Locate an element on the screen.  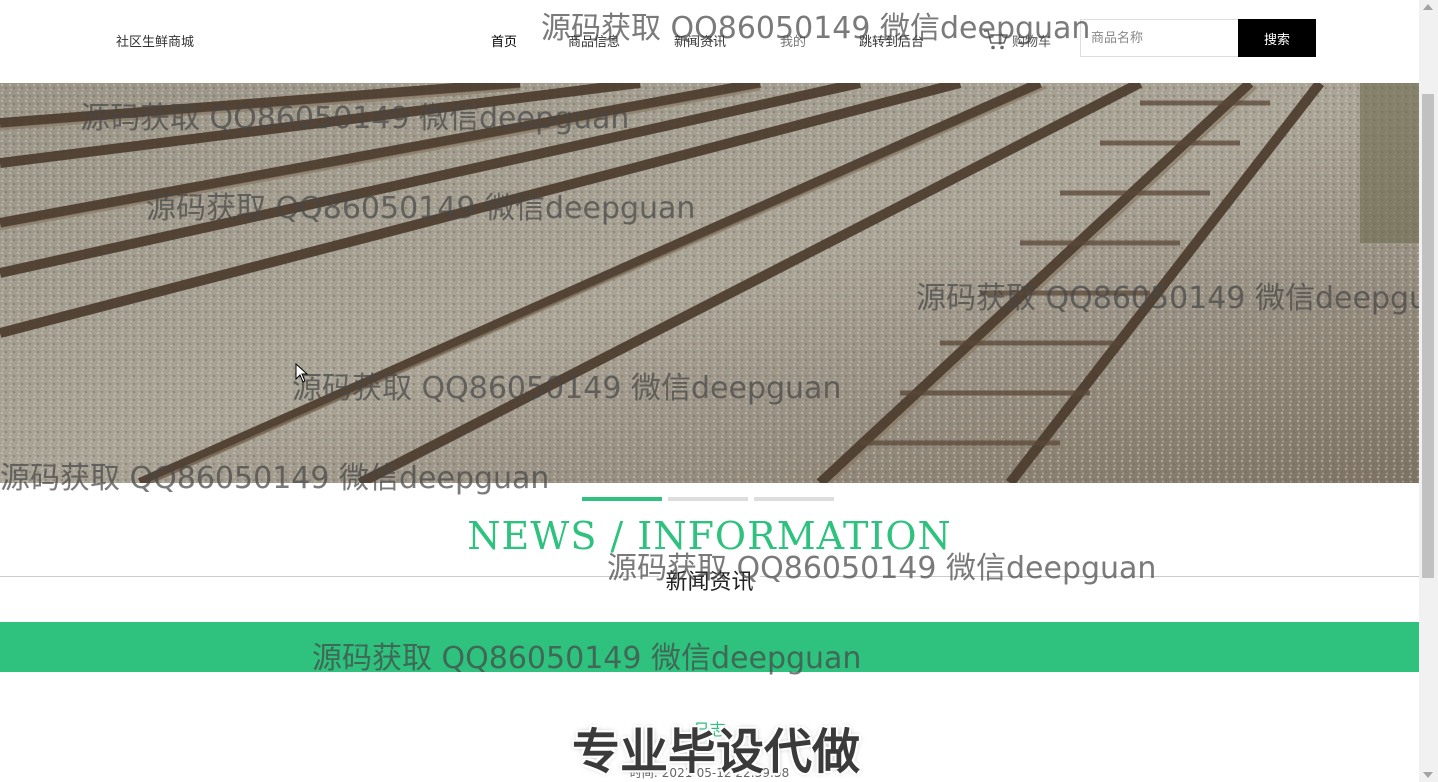
cart-link: 购物车 is located at coordinates (1016, 40).